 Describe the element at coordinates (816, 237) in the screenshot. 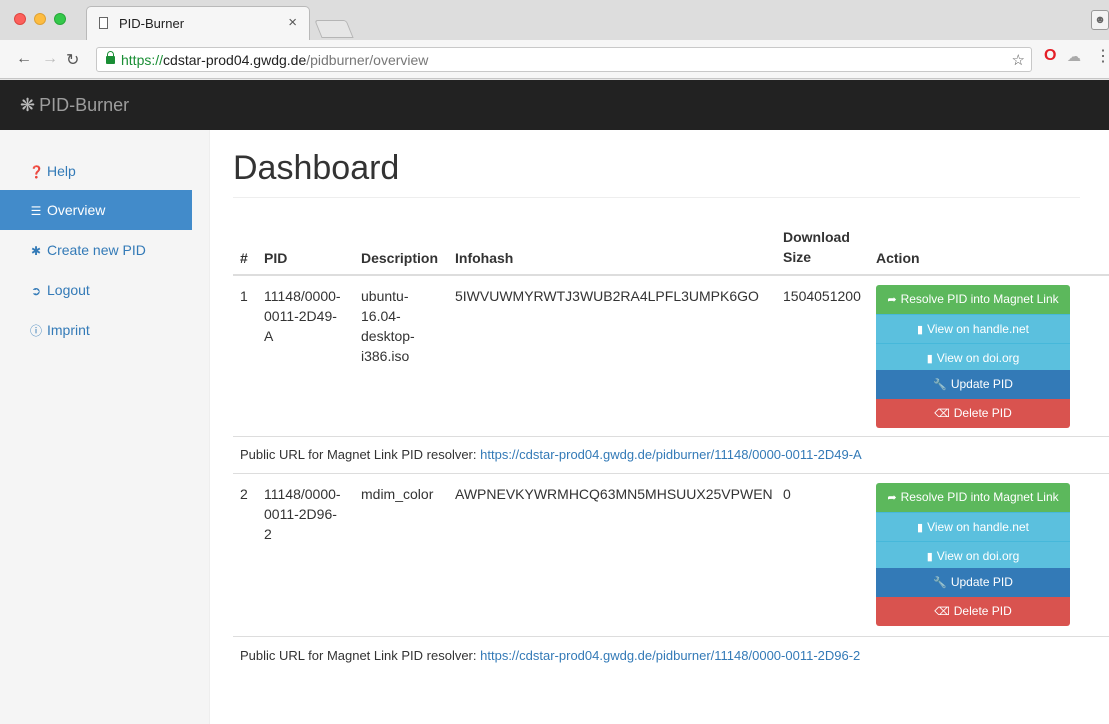

I see `column-header-size-line1: Download` at that location.